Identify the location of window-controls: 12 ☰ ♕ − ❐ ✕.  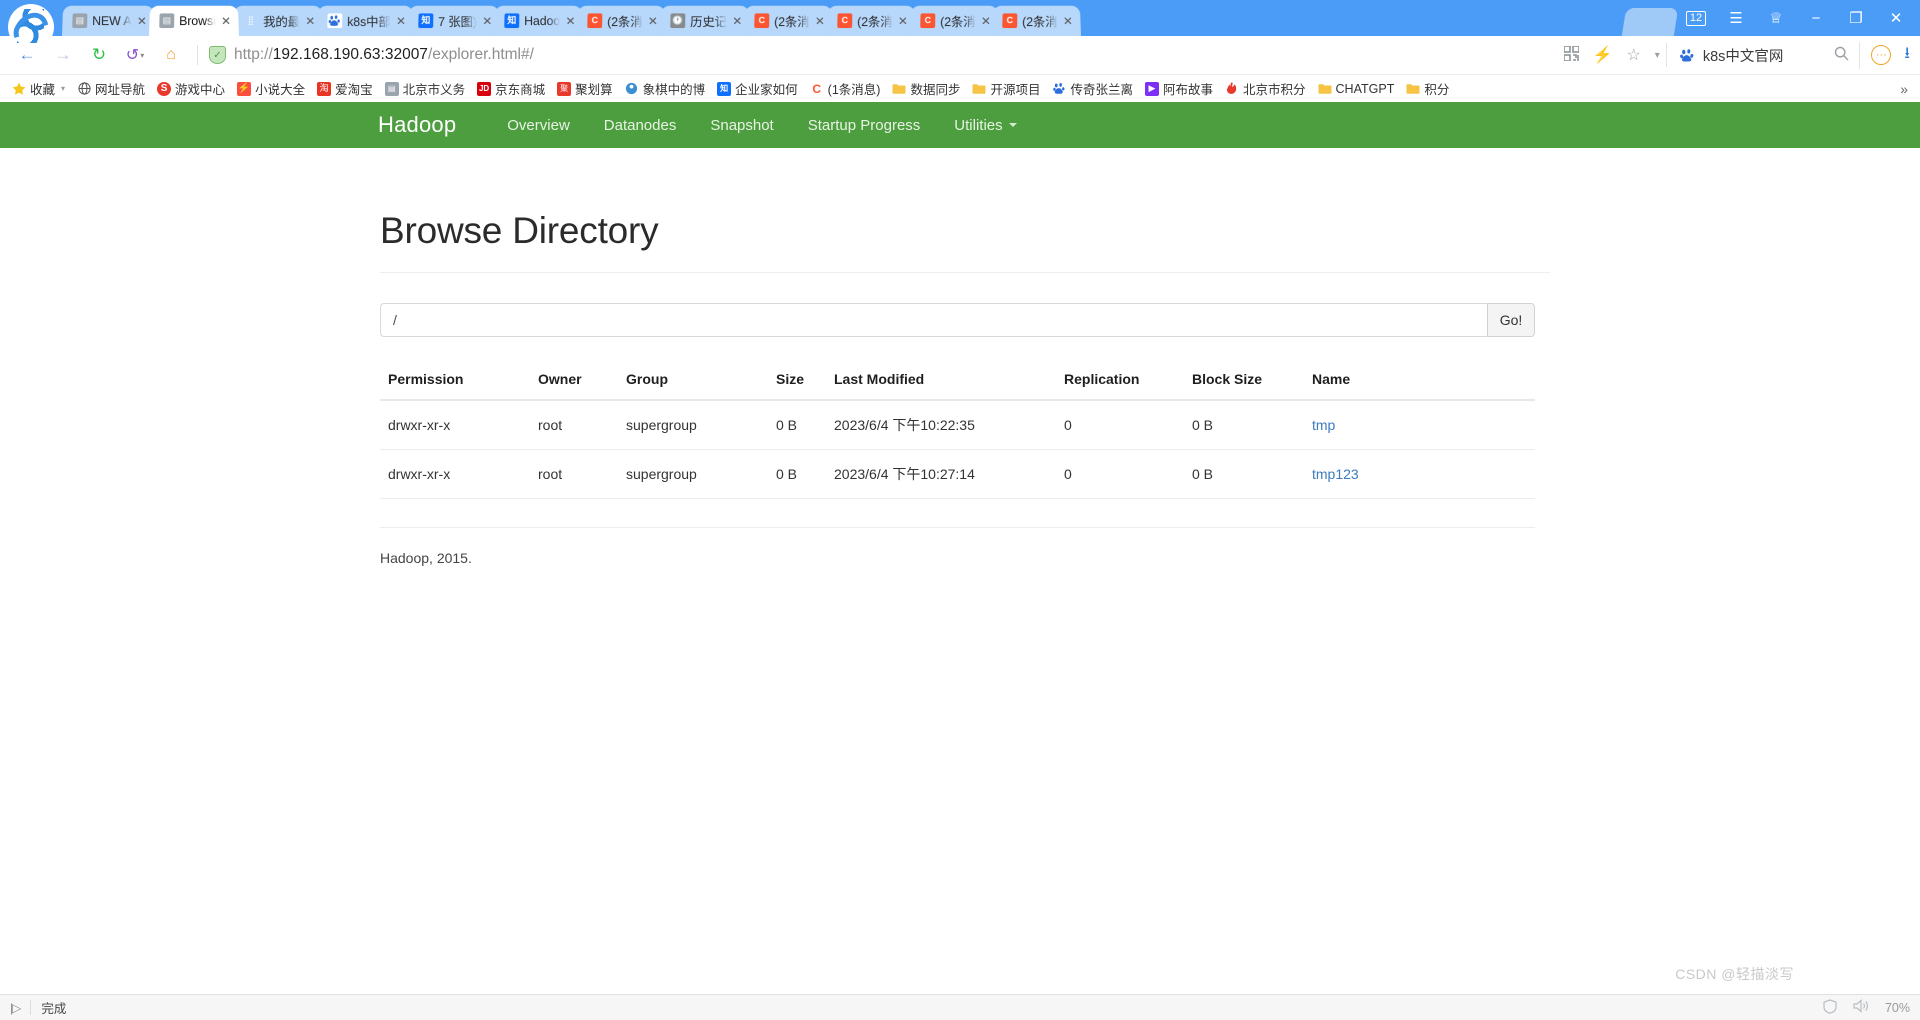
(1798, 18).